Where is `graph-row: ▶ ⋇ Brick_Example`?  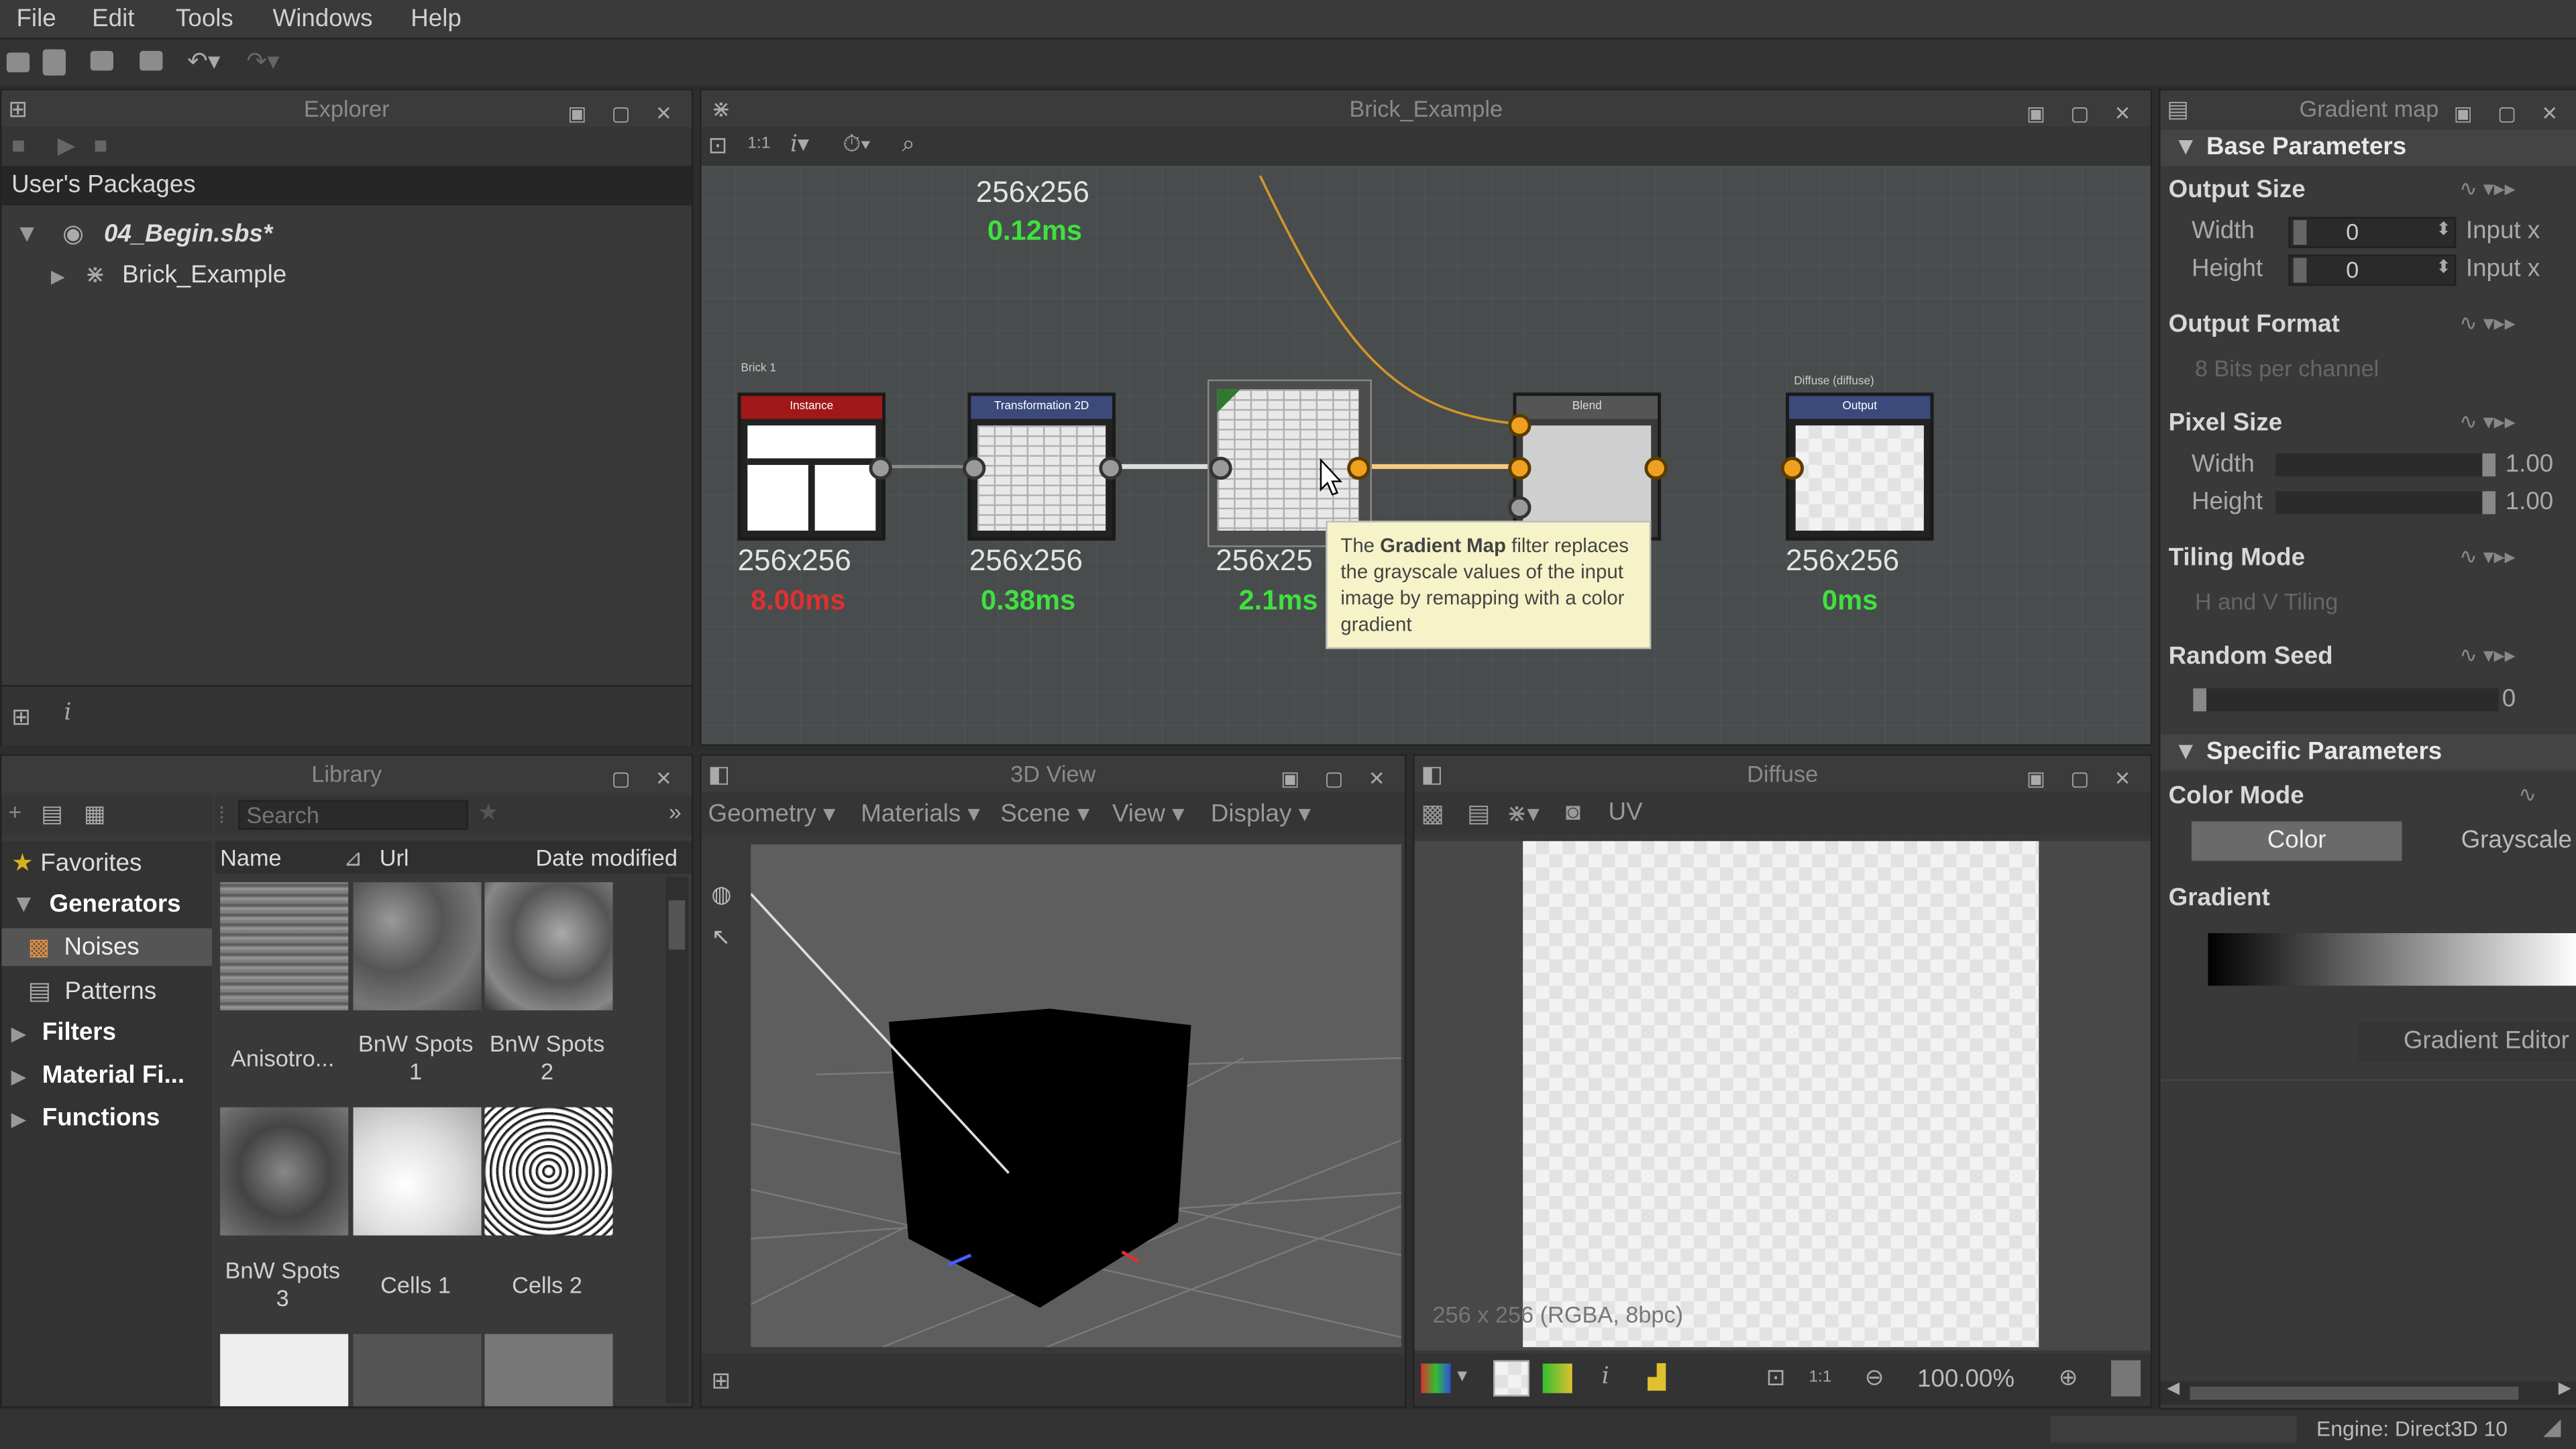 graph-row: ▶ ⋇ Brick_Example is located at coordinates (168, 274).